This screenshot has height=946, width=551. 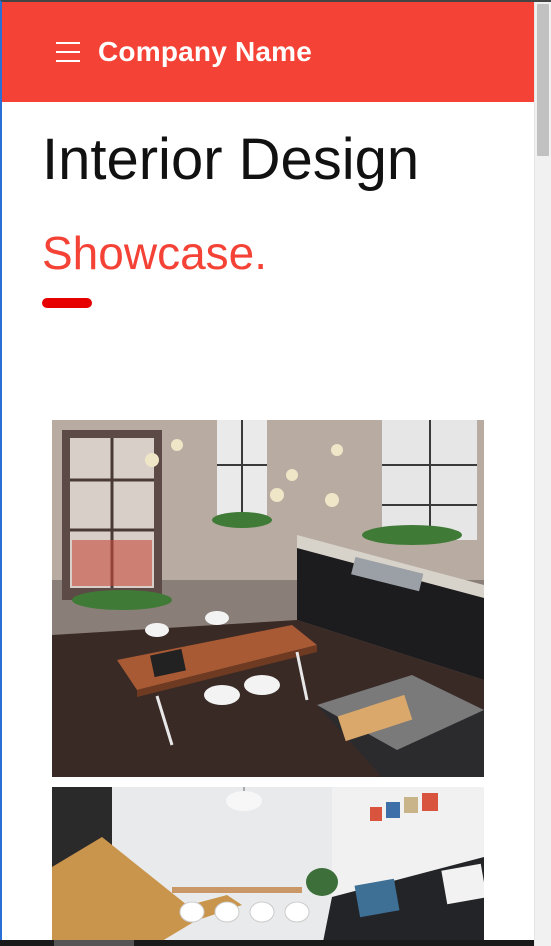 I want to click on page-subtitle: Showcase., so click(x=155, y=253).